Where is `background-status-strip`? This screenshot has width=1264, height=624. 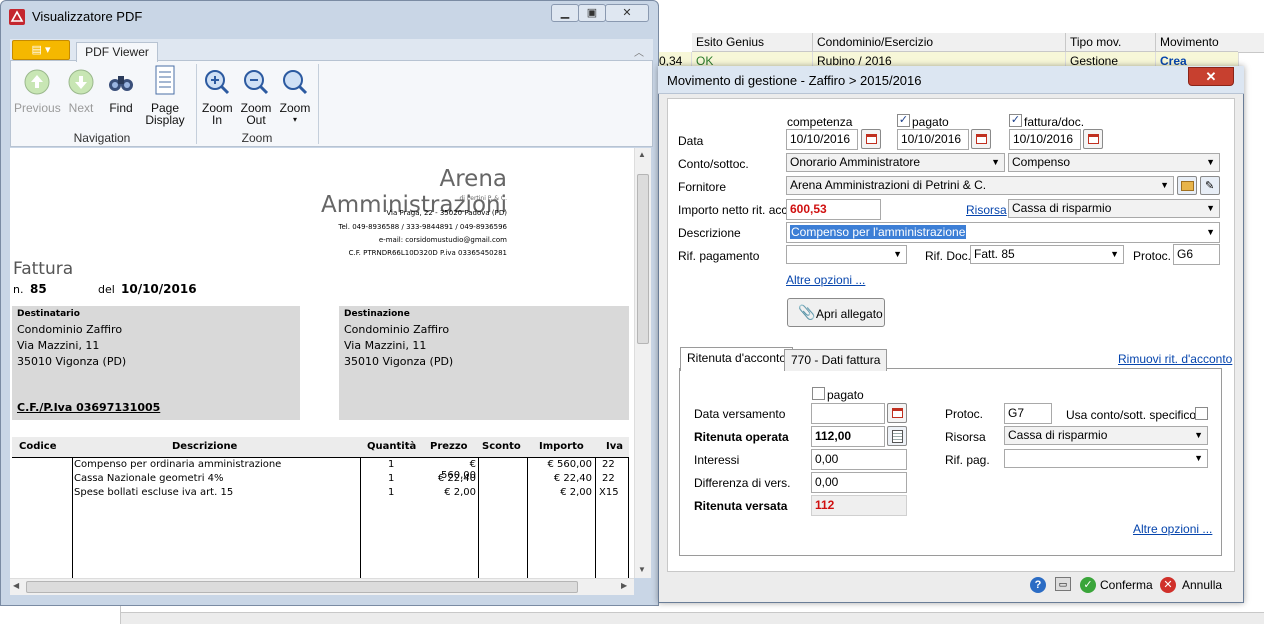 background-status-strip is located at coordinates (692, 618).